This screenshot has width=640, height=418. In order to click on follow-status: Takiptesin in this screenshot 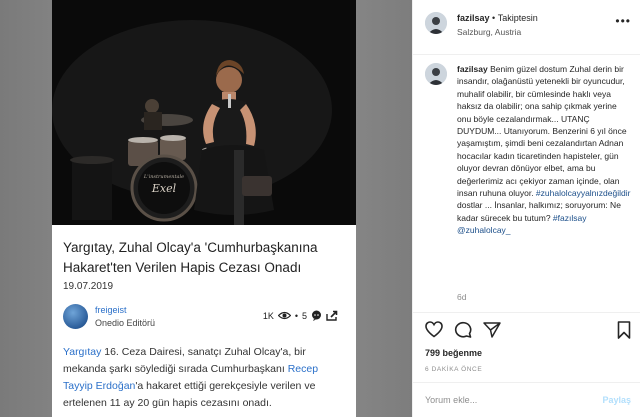, I will do `click(518, 18)`.